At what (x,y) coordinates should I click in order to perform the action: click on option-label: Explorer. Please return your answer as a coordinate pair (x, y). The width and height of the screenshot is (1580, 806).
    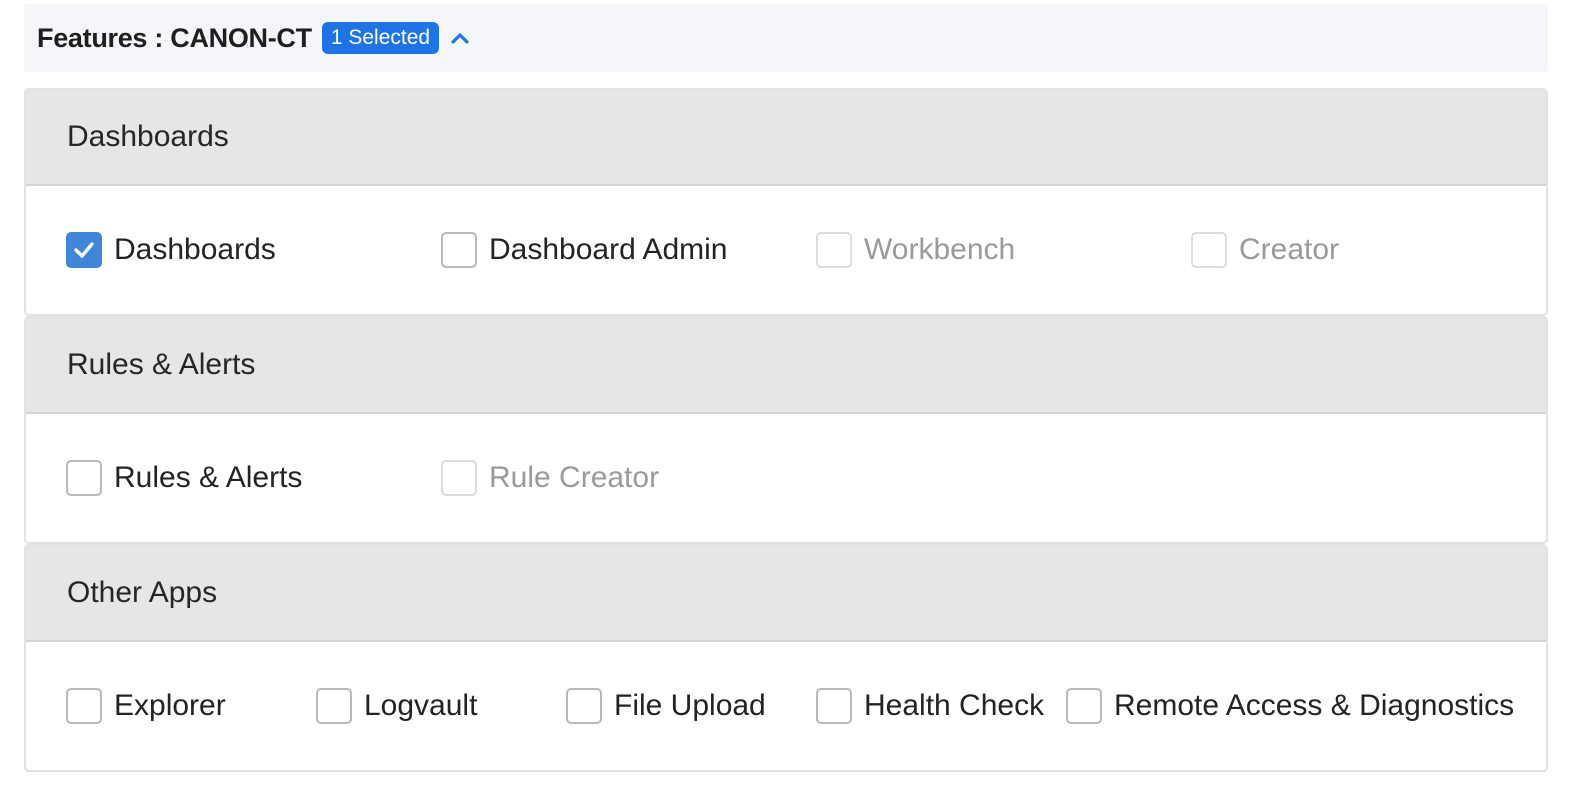
    Looking at the image, I should click on (170, 705).